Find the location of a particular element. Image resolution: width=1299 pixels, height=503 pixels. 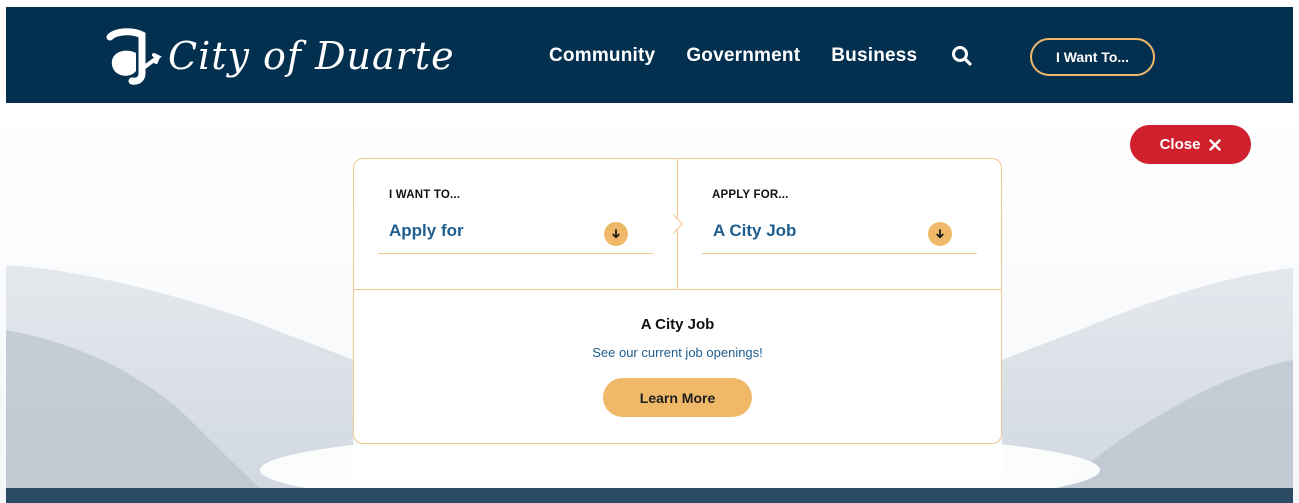

selector-right: APPLY FOR... A City Job is located at coordinates (839, 224).